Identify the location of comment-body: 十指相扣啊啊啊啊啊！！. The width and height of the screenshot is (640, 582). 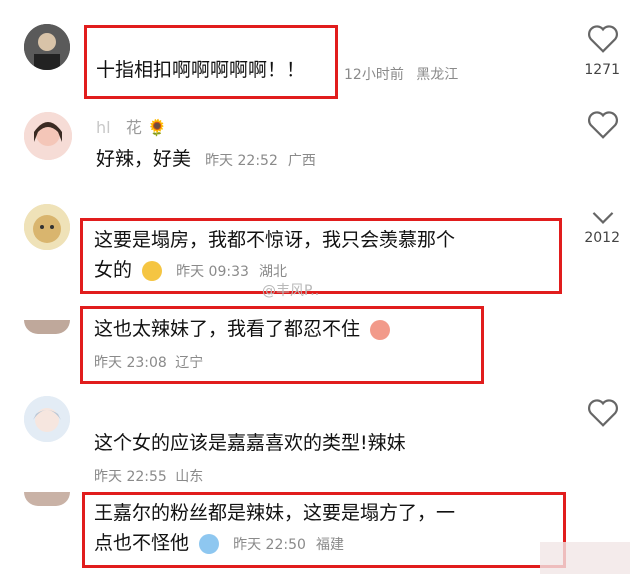
(201, 70).